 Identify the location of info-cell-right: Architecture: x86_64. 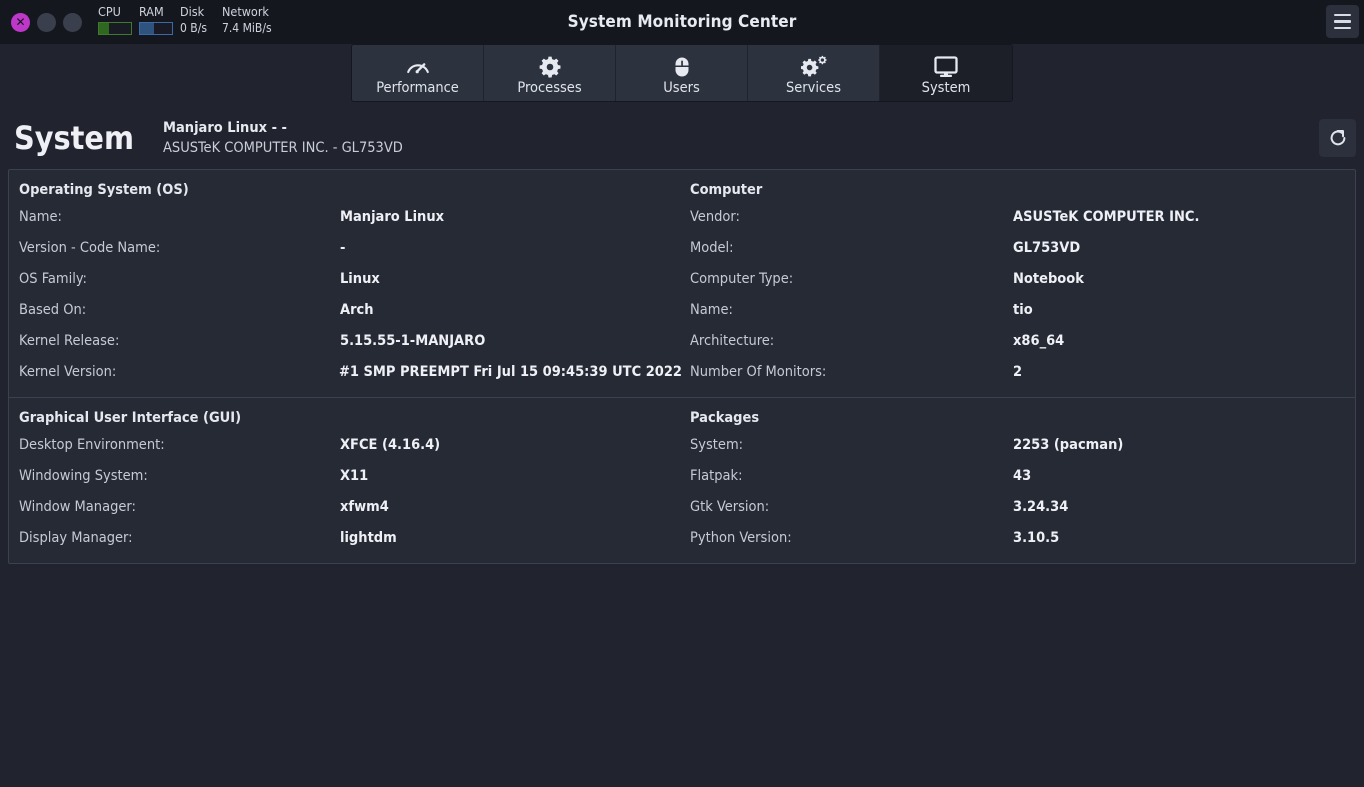
(1018, 341).